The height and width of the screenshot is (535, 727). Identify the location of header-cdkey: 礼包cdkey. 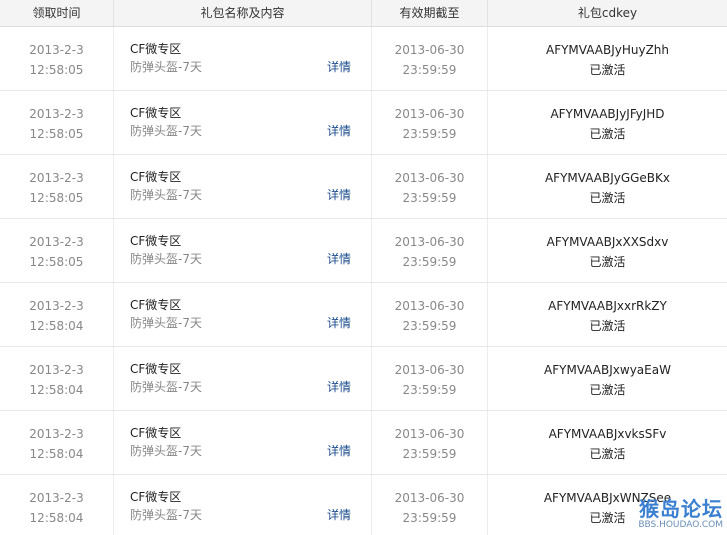
(607, 13).